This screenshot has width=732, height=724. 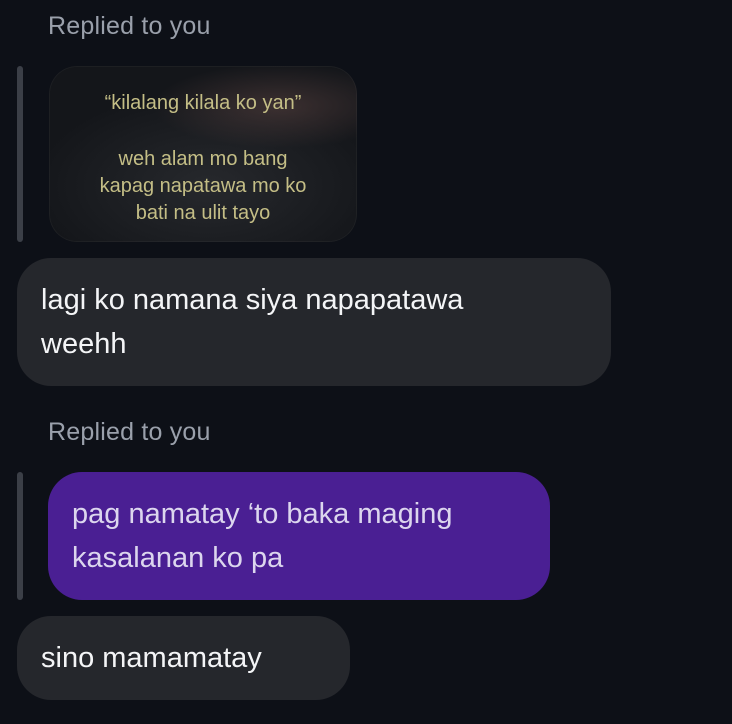 I want to click on message-text-line: lagi ko namana siya napapatawa, so click(x=252, y=300).